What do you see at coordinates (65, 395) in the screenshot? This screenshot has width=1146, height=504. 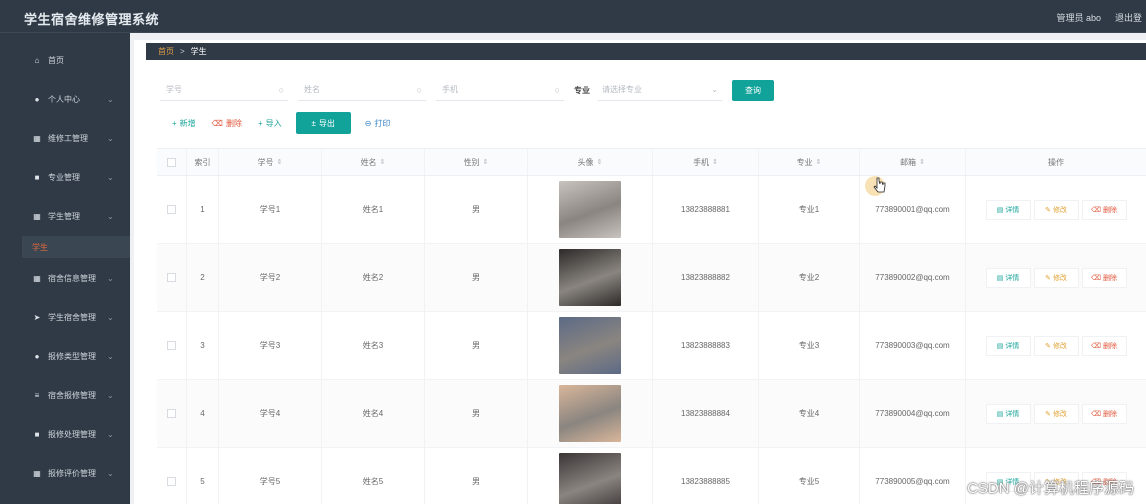 I see `sidebar-item-8: ≡ 宿舍报修管理 ⌄` at bounding box center [65, 395].